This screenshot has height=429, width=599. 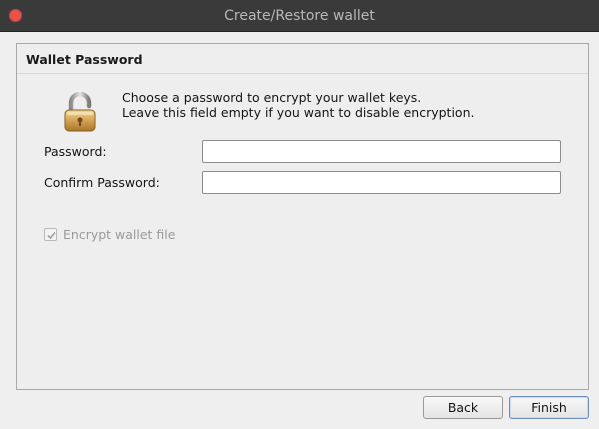 I want to click on finish-button: Finish, so click(x=549, y=407).